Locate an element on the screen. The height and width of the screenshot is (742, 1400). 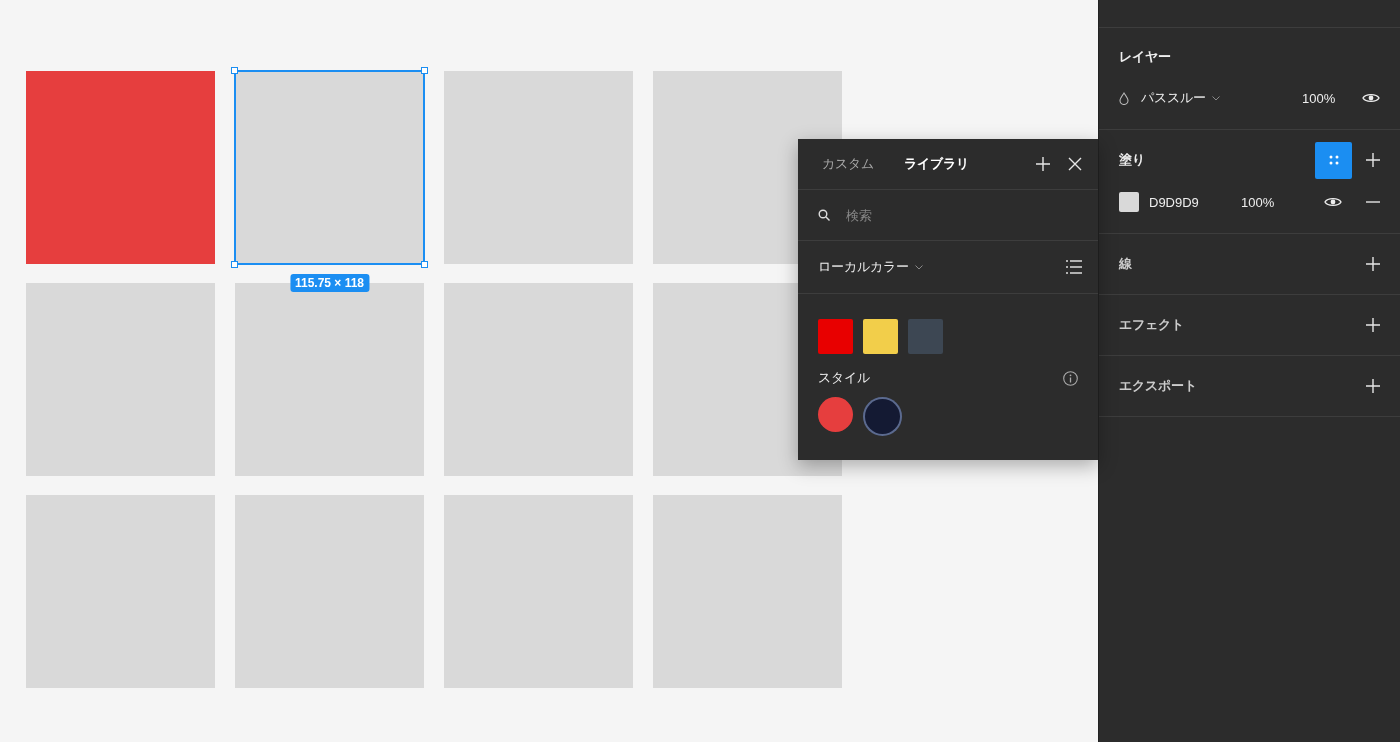
section-title: 塗り is located at coordinates (1132, 160).